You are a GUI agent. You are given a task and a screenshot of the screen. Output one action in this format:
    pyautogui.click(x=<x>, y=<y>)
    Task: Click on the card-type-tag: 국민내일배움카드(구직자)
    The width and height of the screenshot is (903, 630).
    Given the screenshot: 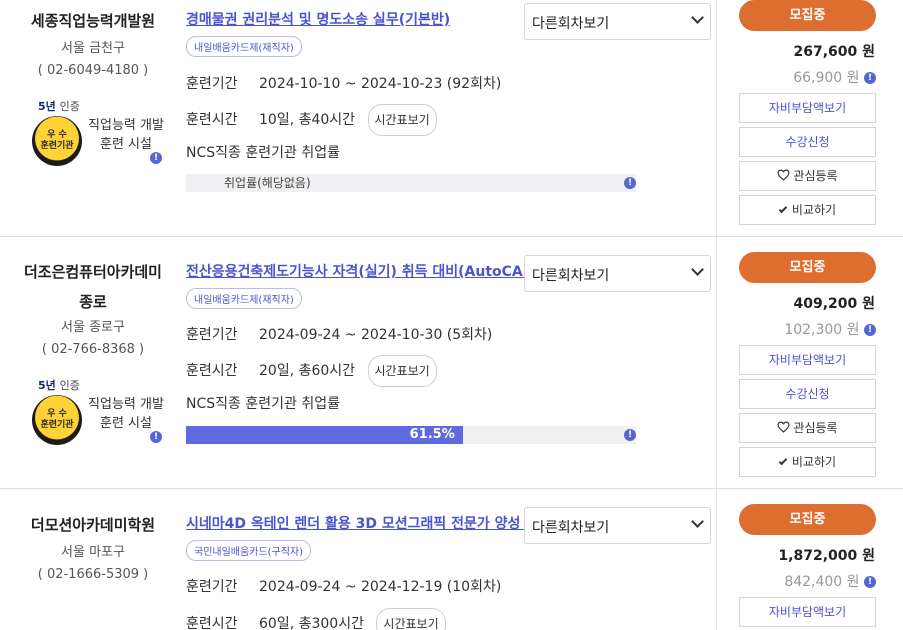 What is the action you would take?
    pyautogui.click(x=249, y=550)
    